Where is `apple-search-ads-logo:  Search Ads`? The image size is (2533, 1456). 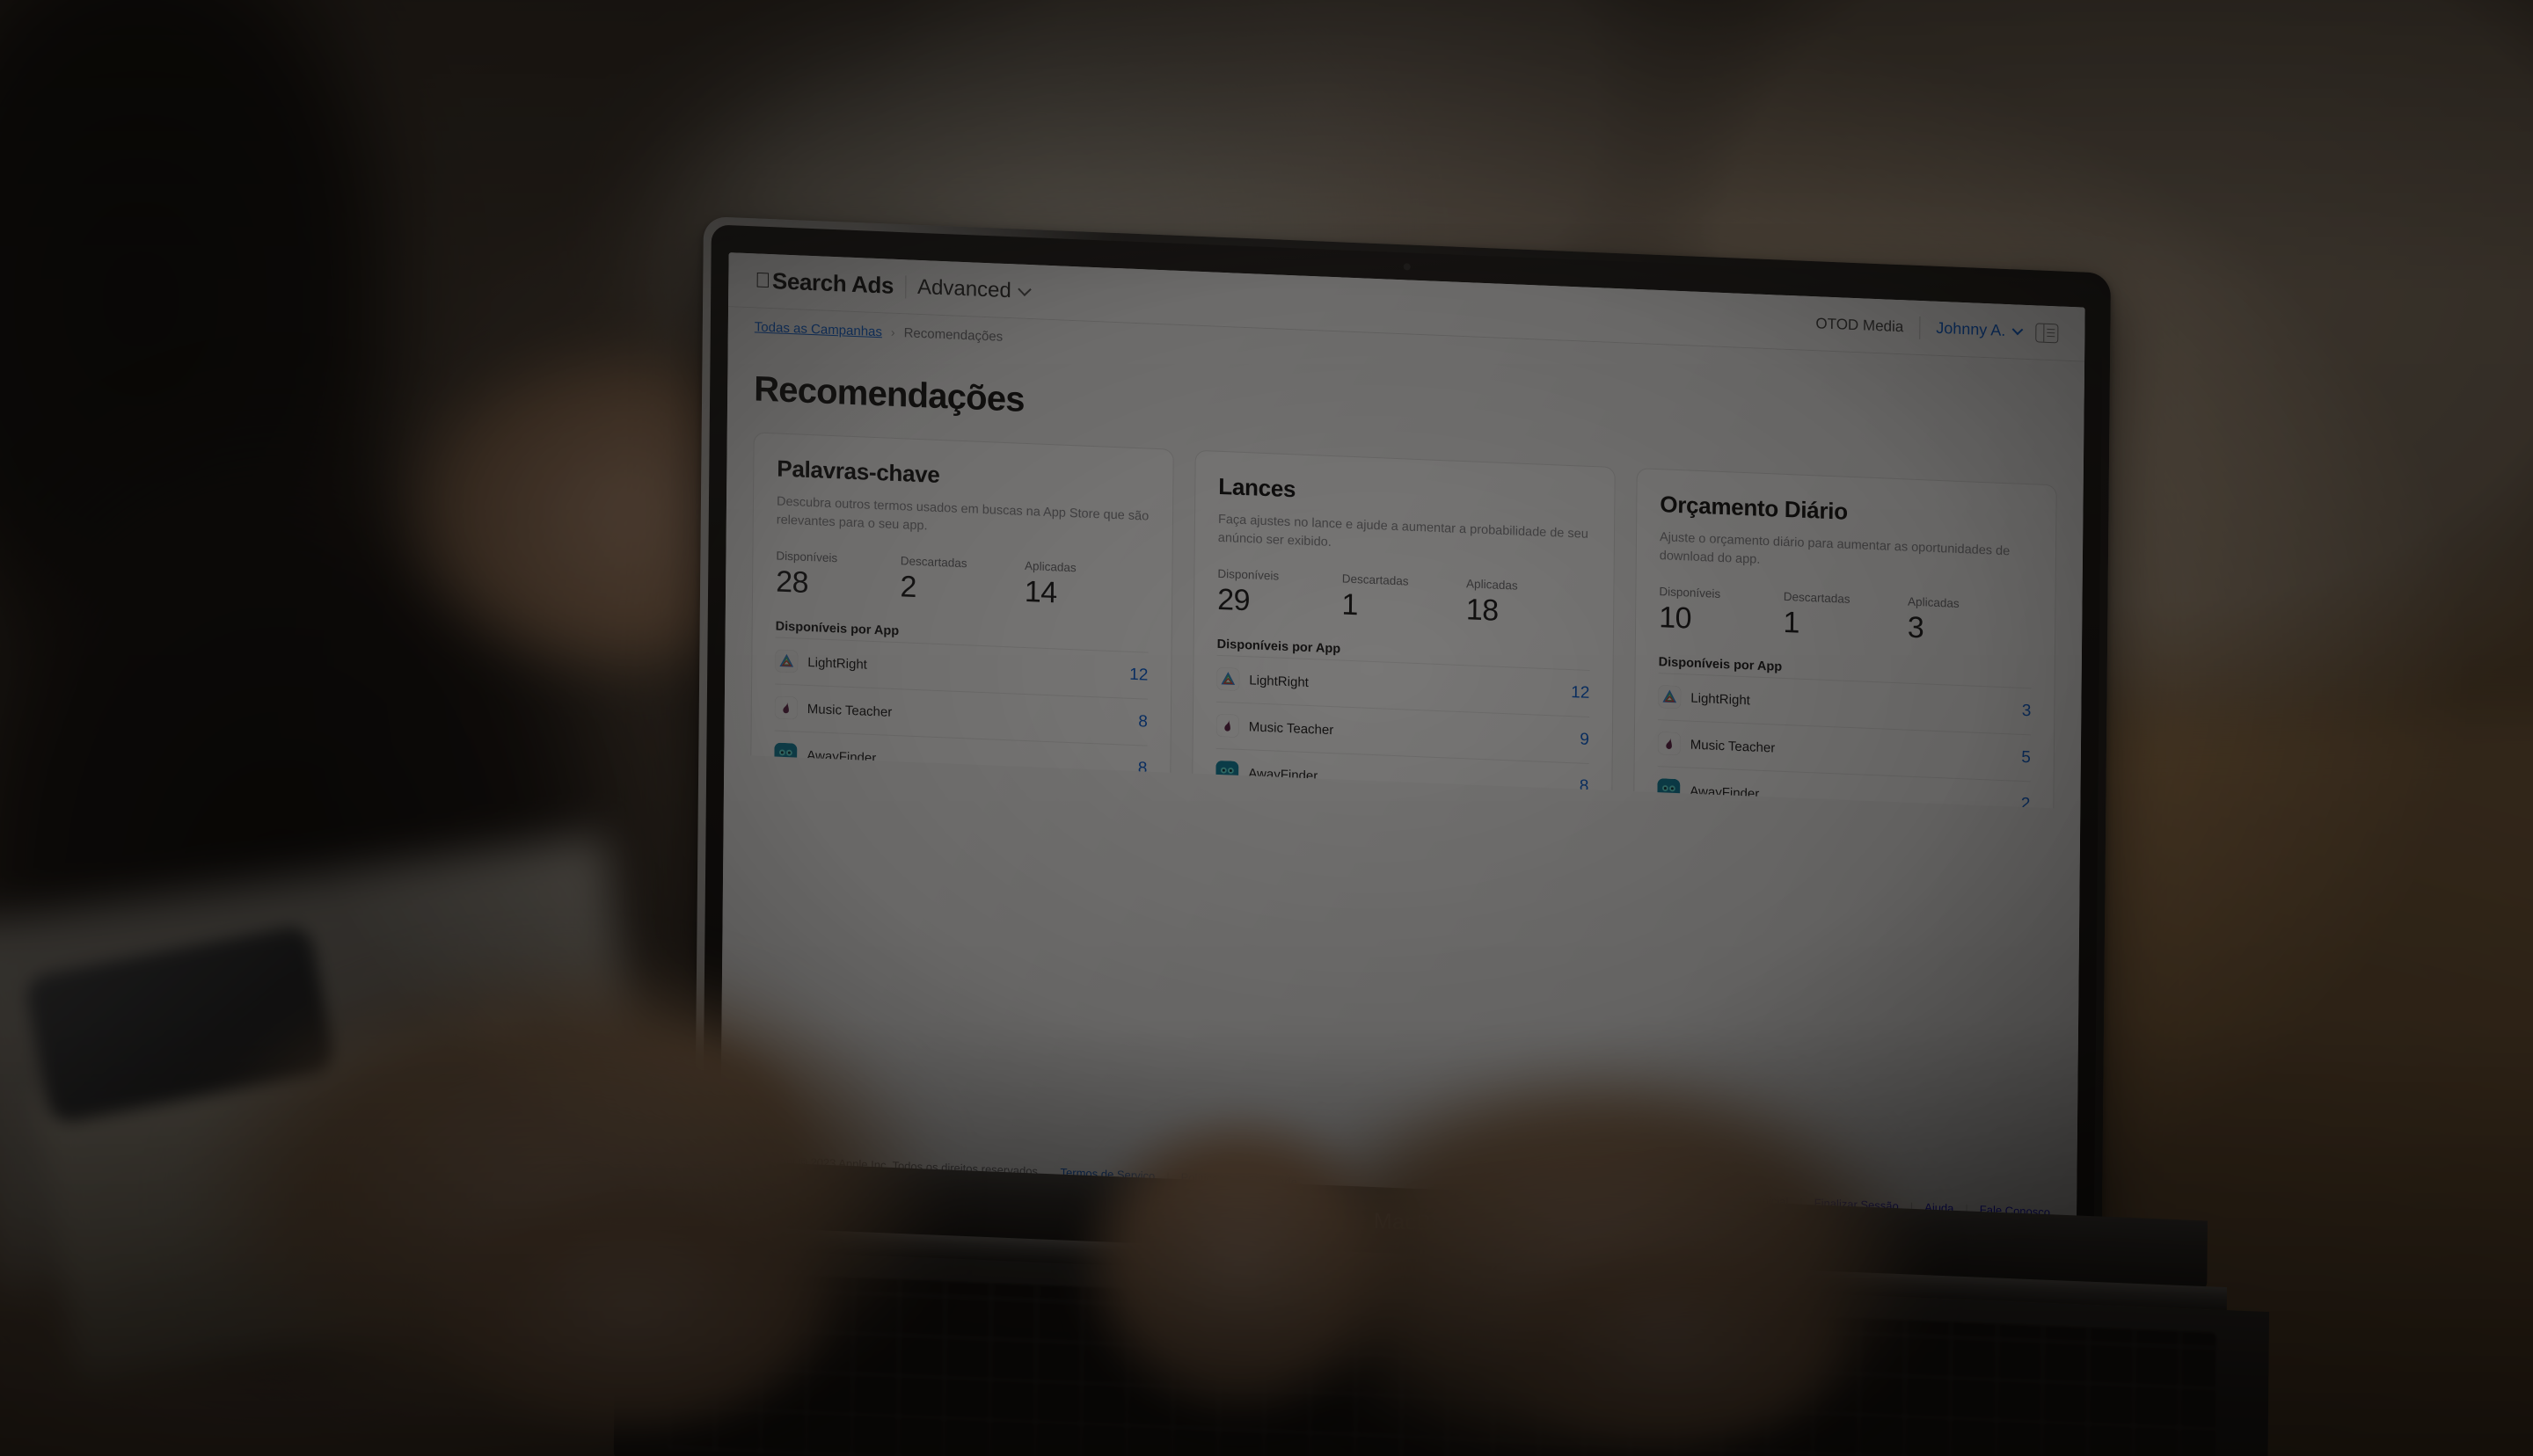 apple-search-ads-logo:  Search Ads is located at coordinates (825, 282).